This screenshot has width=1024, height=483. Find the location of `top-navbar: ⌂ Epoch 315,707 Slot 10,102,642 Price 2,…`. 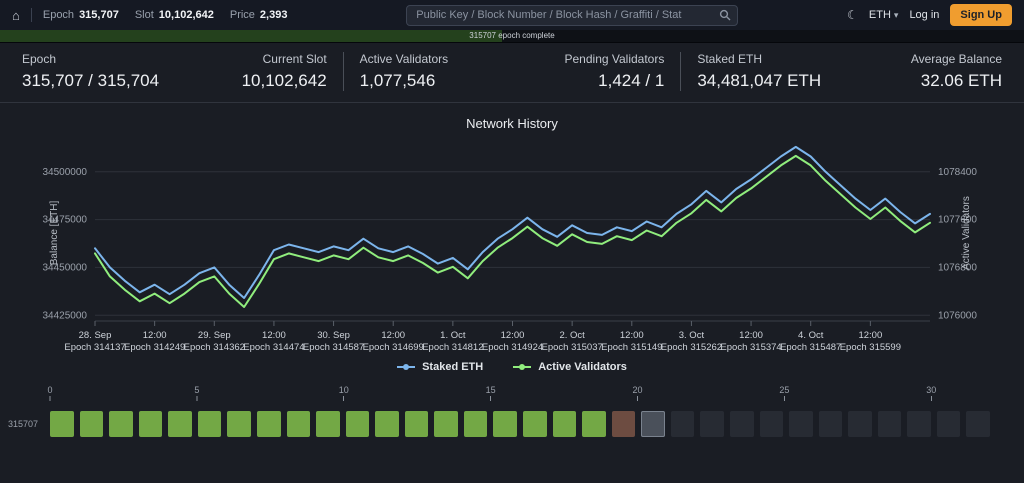

top-navbar: ⌂ Epoch 315,707 Slot 10,102,642 Price 2,… is located at coordinates (512, 15).